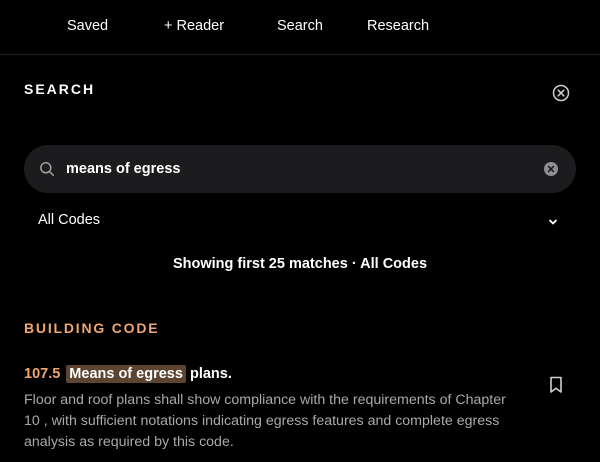  What do you see at coordinates (87, 26) in the screenshot?
I see `nav-saved: Saved` at bounding box center [87, 26].